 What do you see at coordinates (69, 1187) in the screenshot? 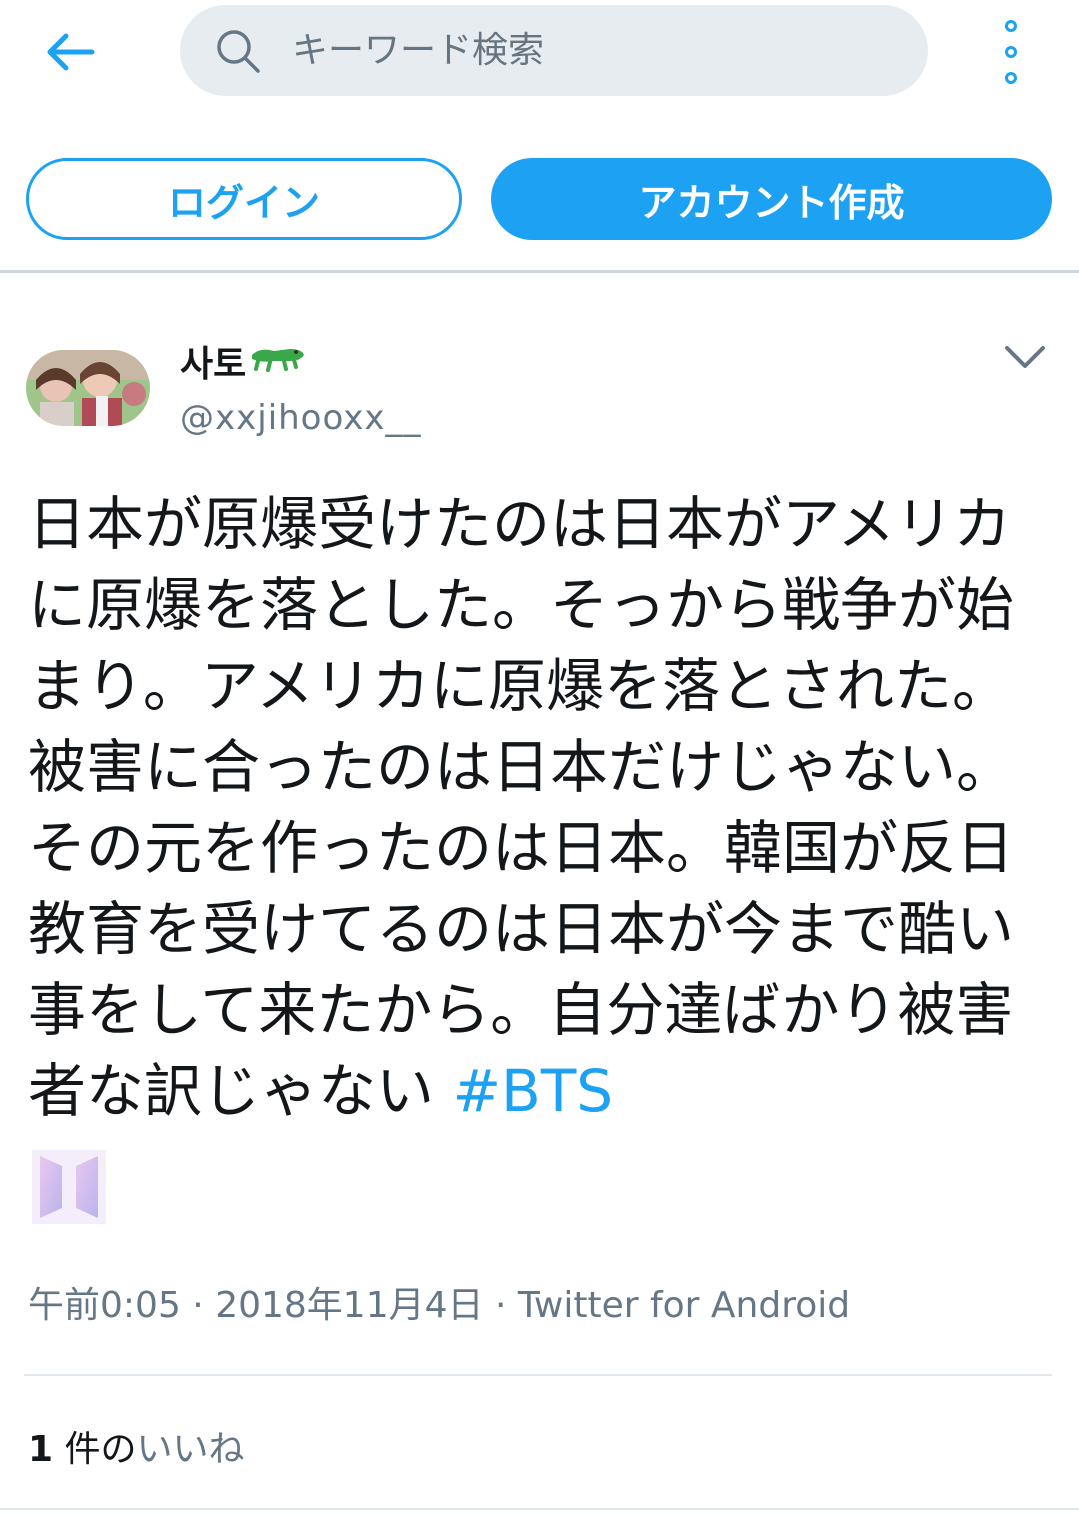
I see `bts-army-logo-icon` at bounding box center [69, 1187].